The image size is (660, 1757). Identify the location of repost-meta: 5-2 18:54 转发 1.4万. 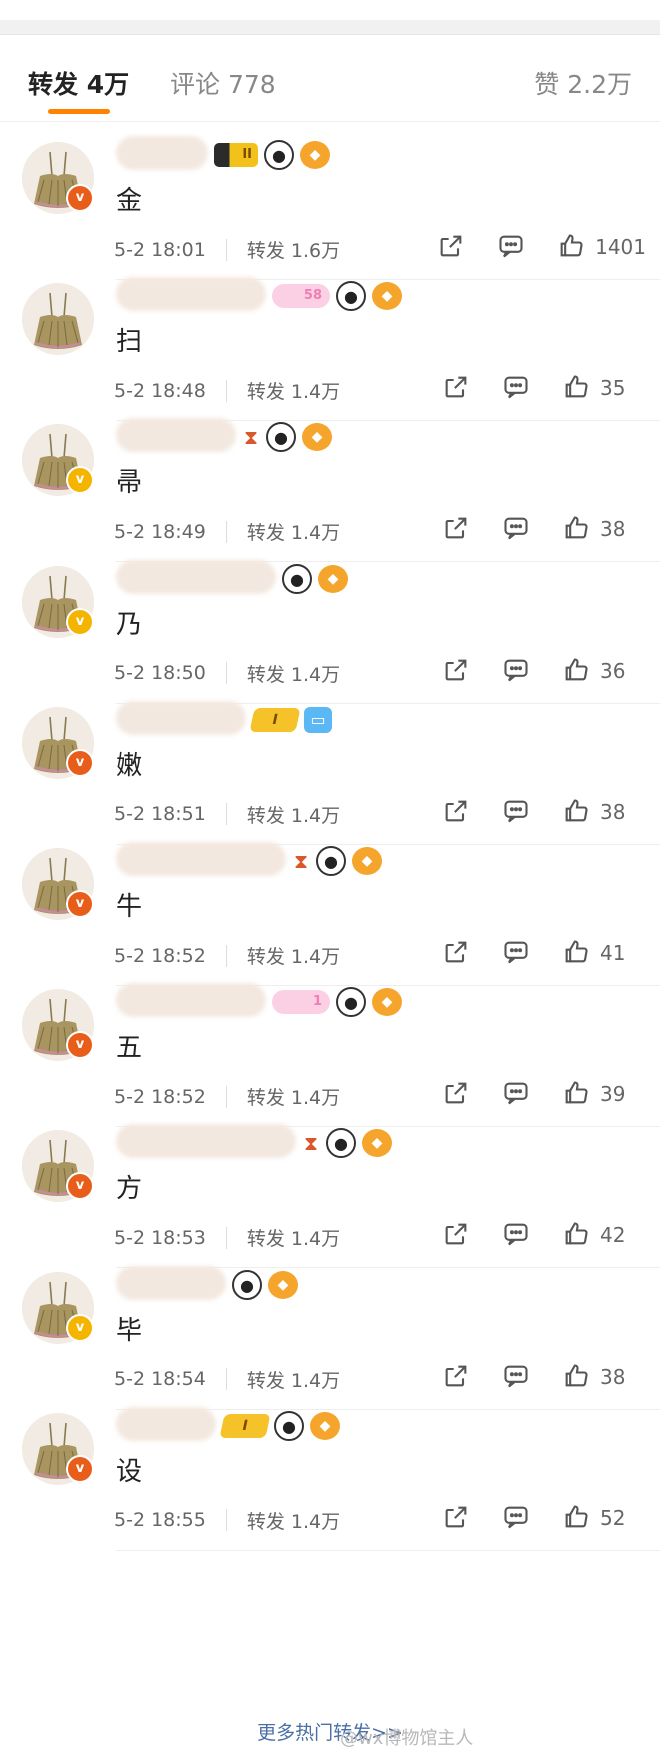
(227, 1379).